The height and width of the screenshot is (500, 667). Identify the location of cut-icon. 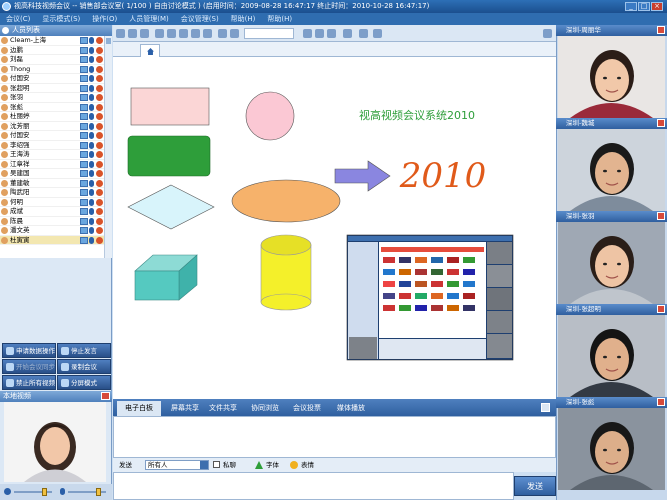
(183, 33).